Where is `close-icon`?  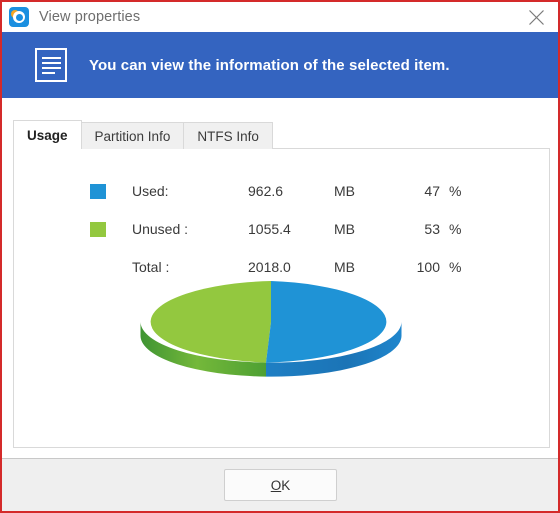
close-icon is located at coordinates (536, 17).